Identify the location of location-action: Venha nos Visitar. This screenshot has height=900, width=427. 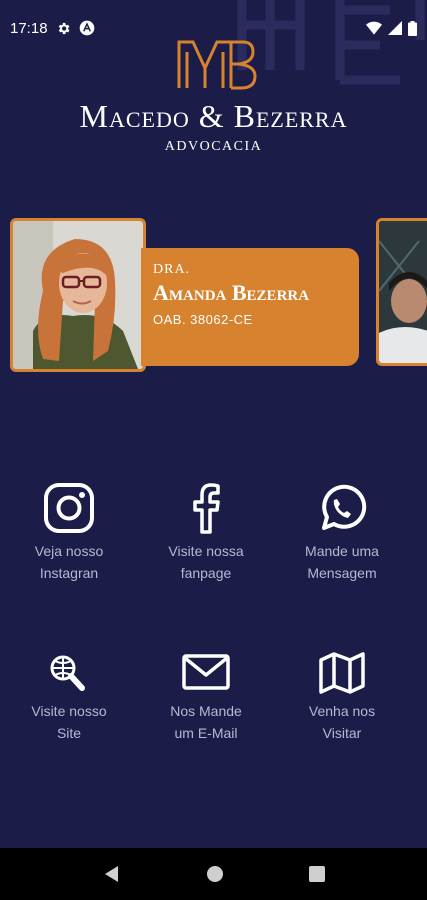
(342, 698).